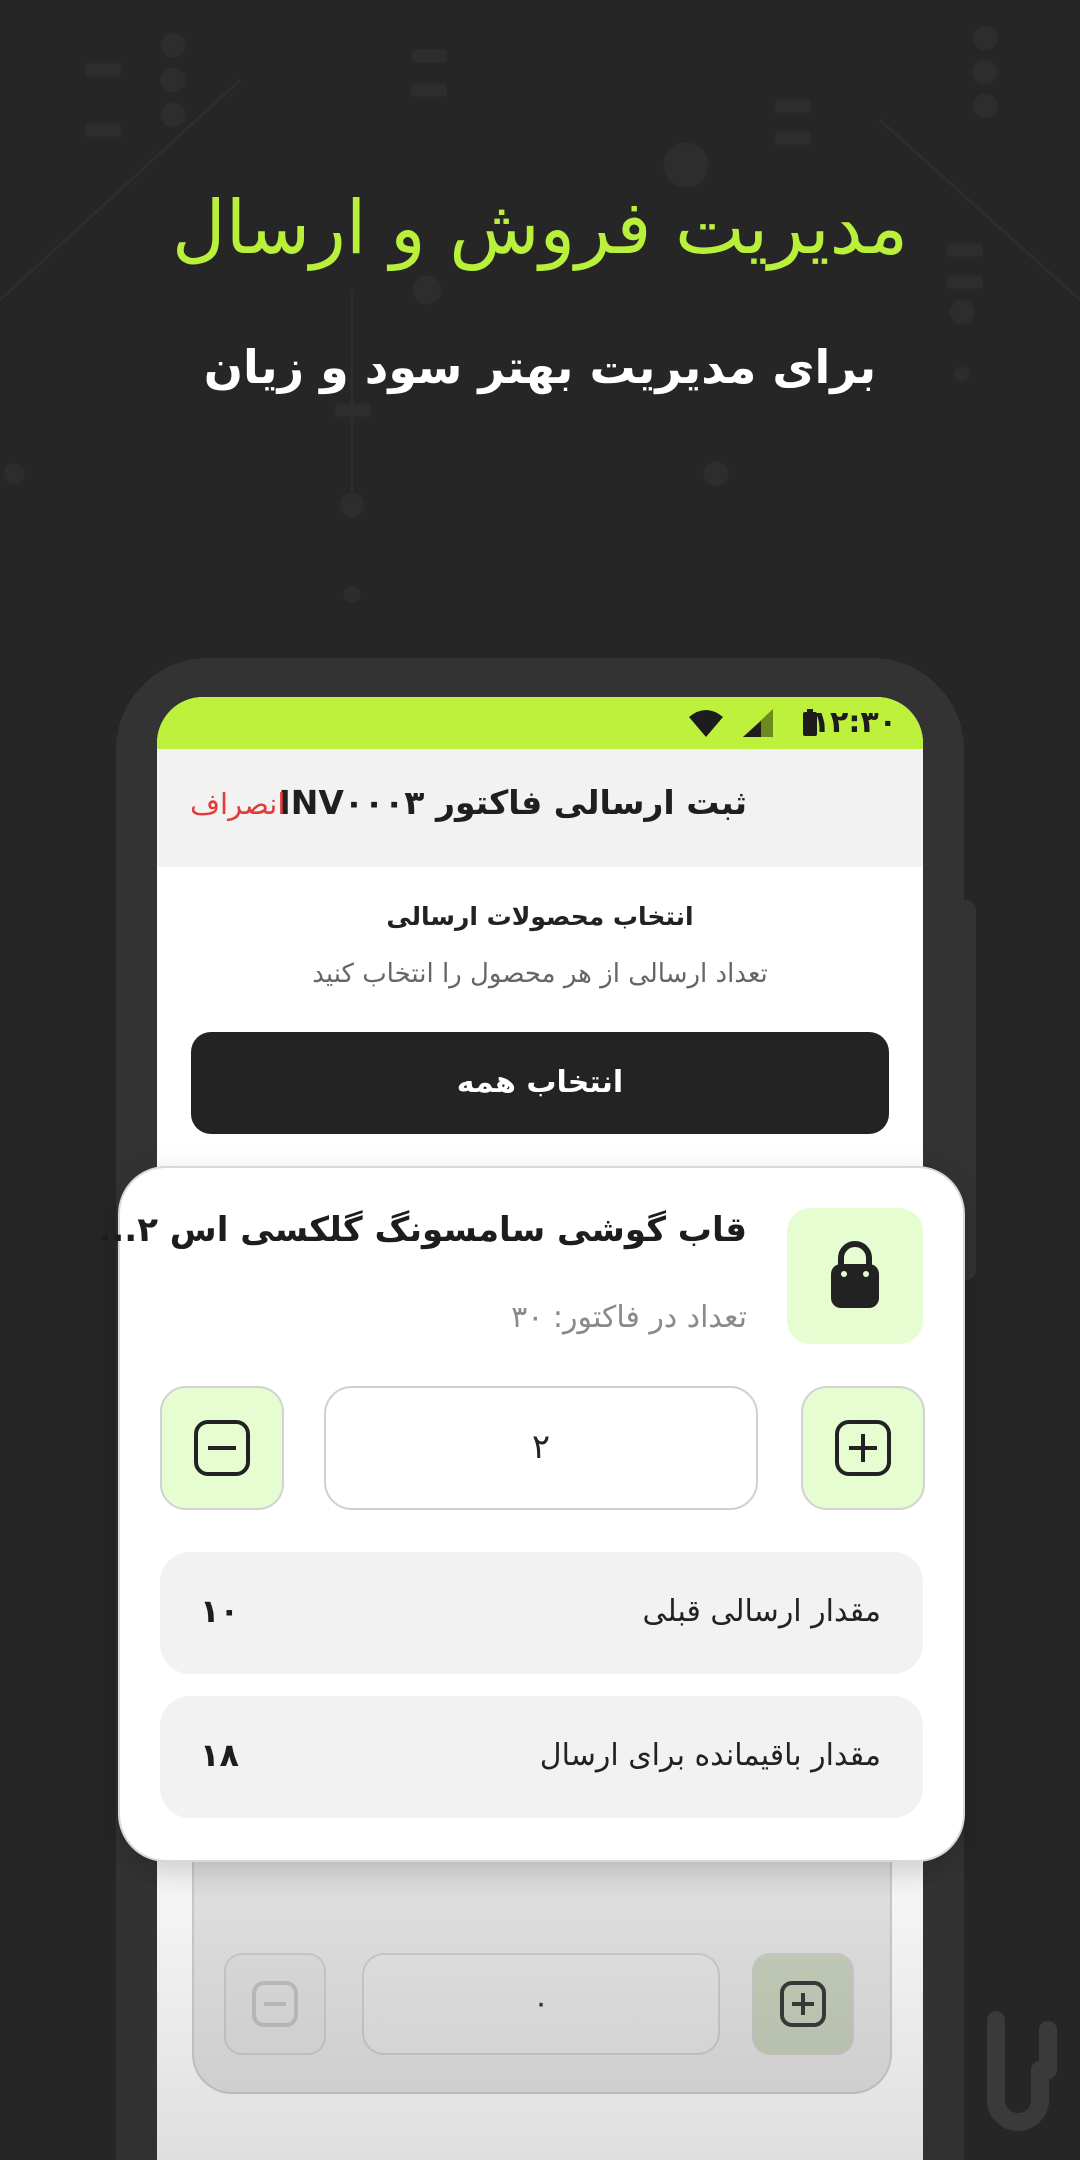  What do you see at coordinates (706, 723) in the screenshot?
I see `wifi-icon` at bounding box center [706, 723].